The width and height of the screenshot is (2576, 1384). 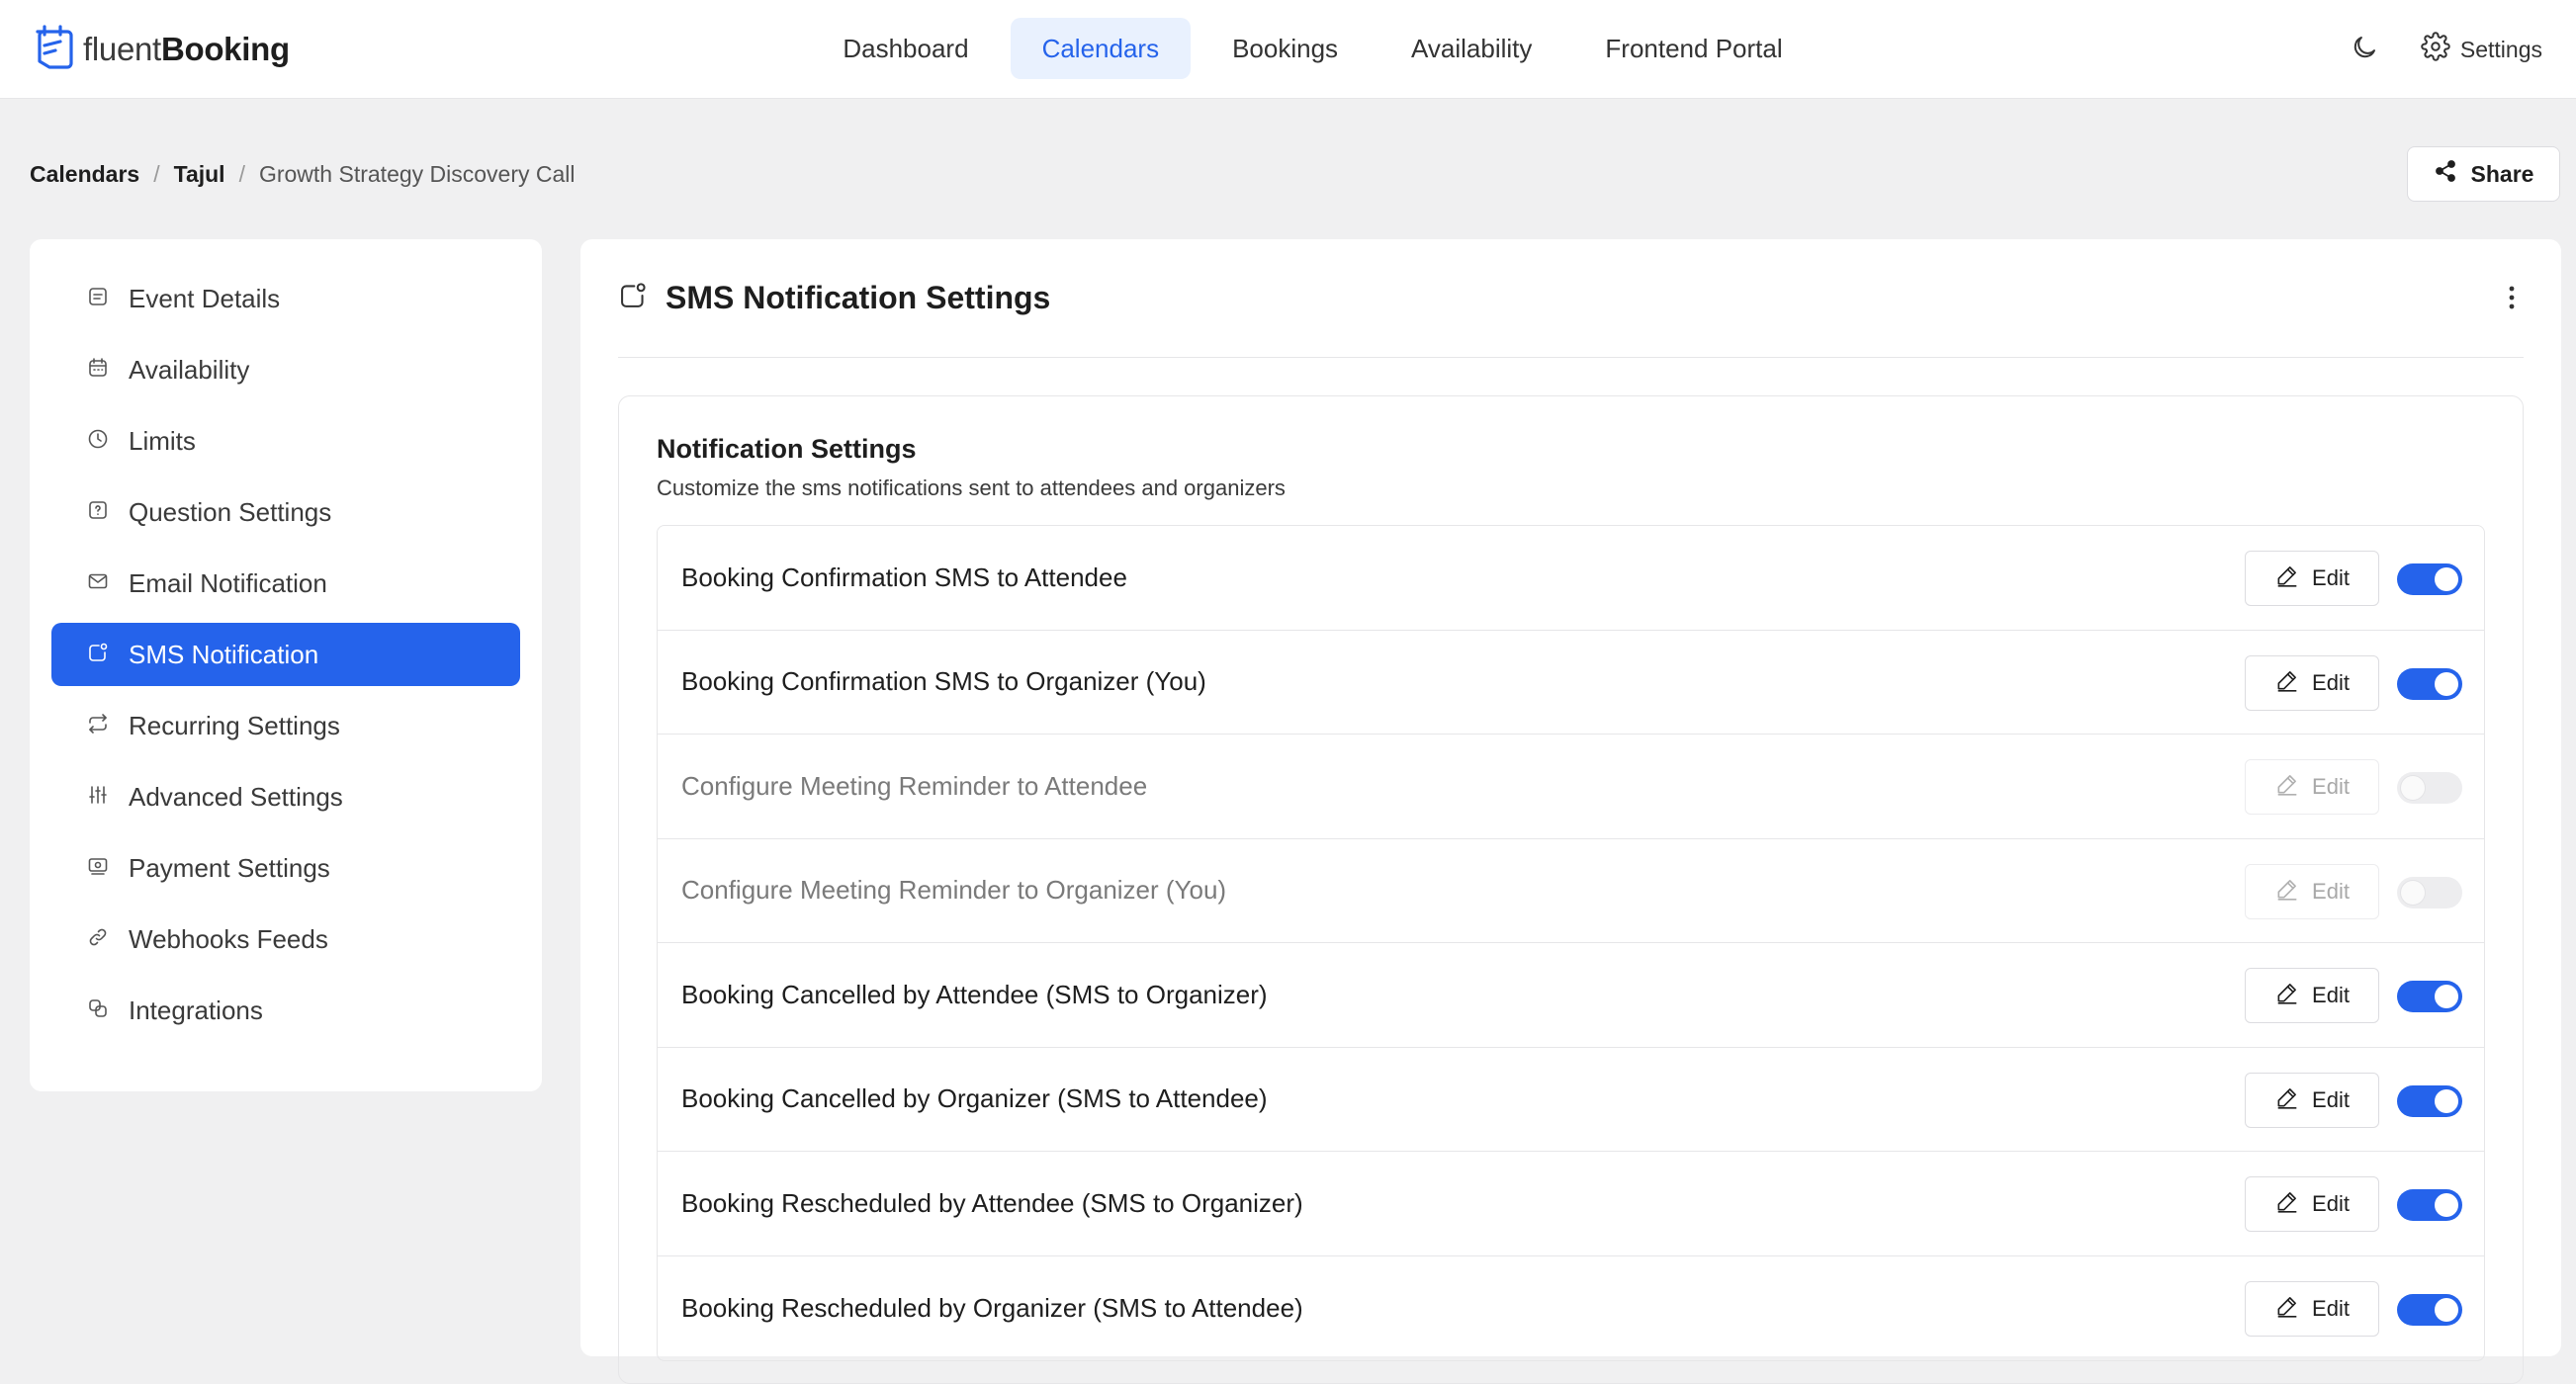 I want to click on sidebar-item-recurring-settings: Recurring Settings, so click(x=285, y=726).